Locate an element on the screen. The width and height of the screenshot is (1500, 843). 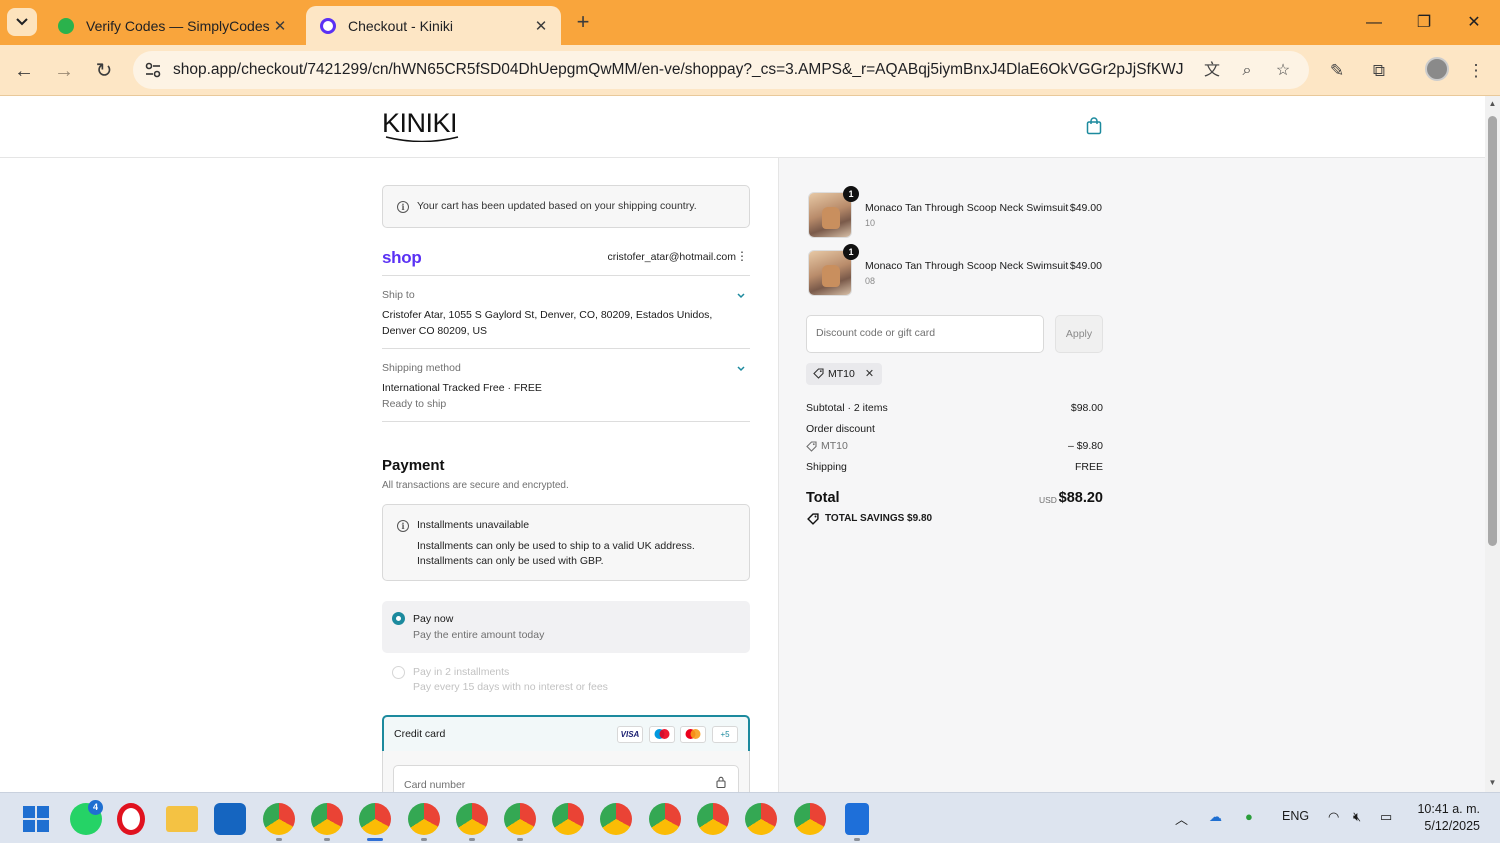
tab-search-button is located at coordinates (22, 22).